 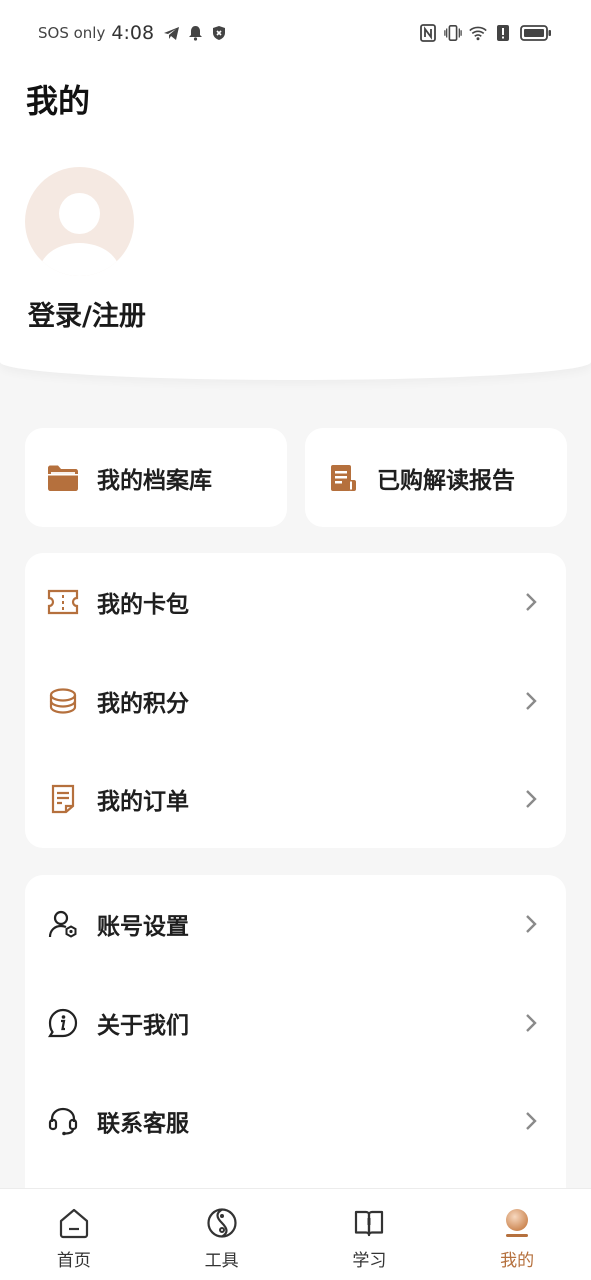 I want to click on menu-item-customer-service: 联系客服, so click(x=295, y=1121).